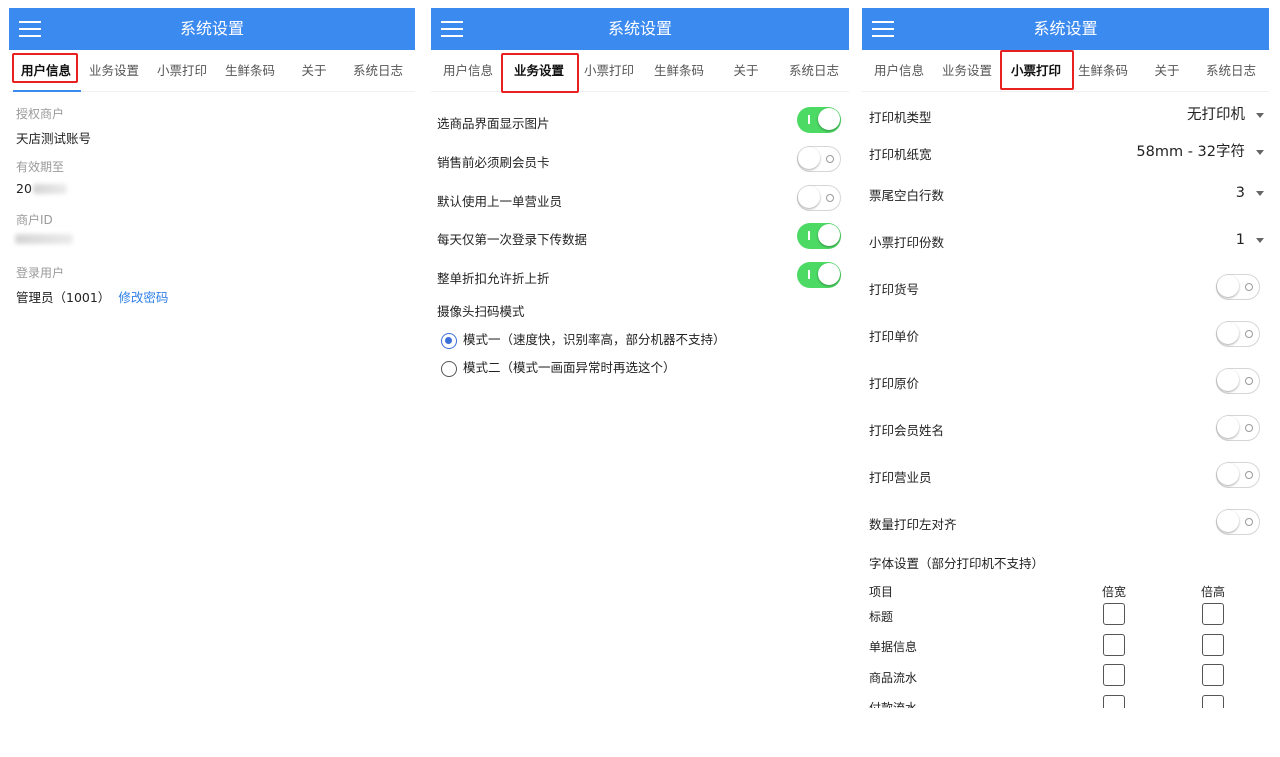  What do you see at coordinates (640, 160) in the screenshot?
I see `setting-row: 销售前必须刷会员卡` at bounding box center [640, 160].